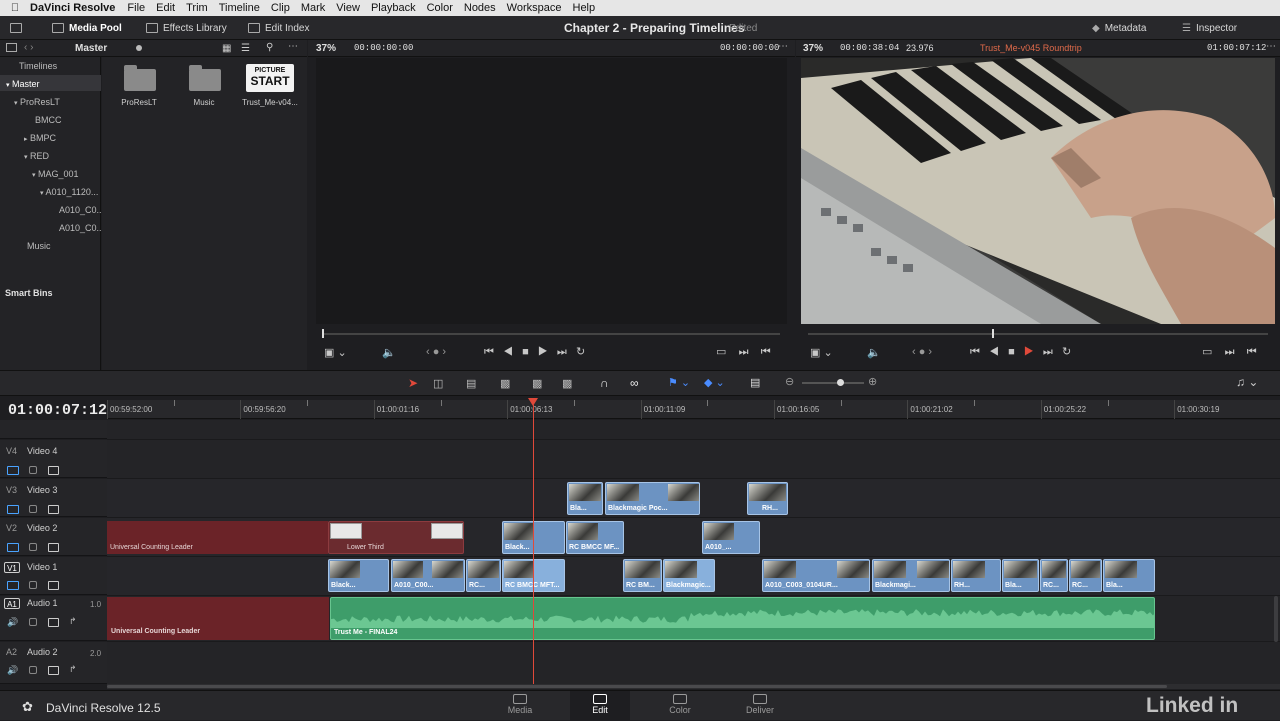  I want to click on page-tab-media: Media, so click(520, 706).